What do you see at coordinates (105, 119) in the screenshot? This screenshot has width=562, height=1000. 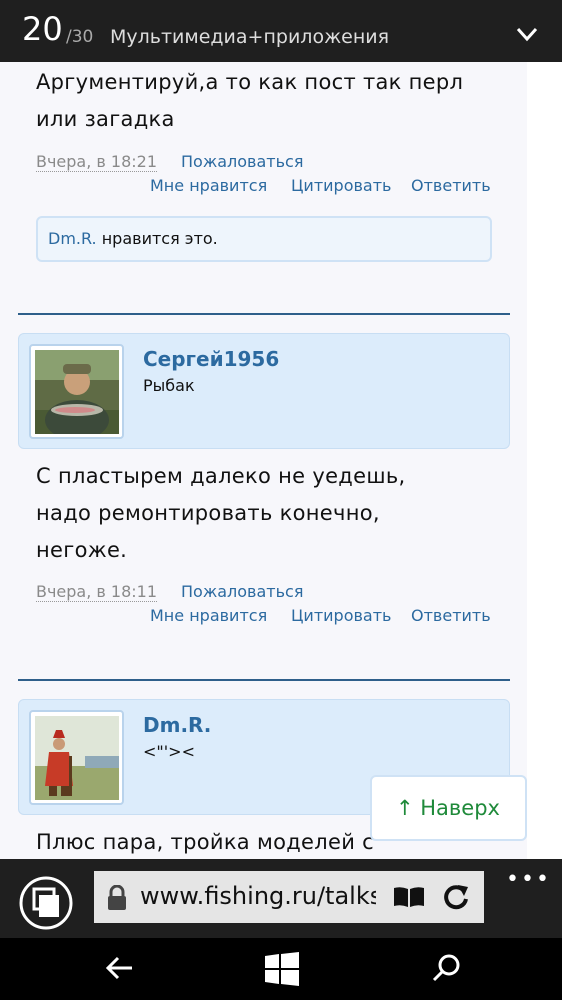 I see `post-line: или загадка` at bounding box center [105, 119].